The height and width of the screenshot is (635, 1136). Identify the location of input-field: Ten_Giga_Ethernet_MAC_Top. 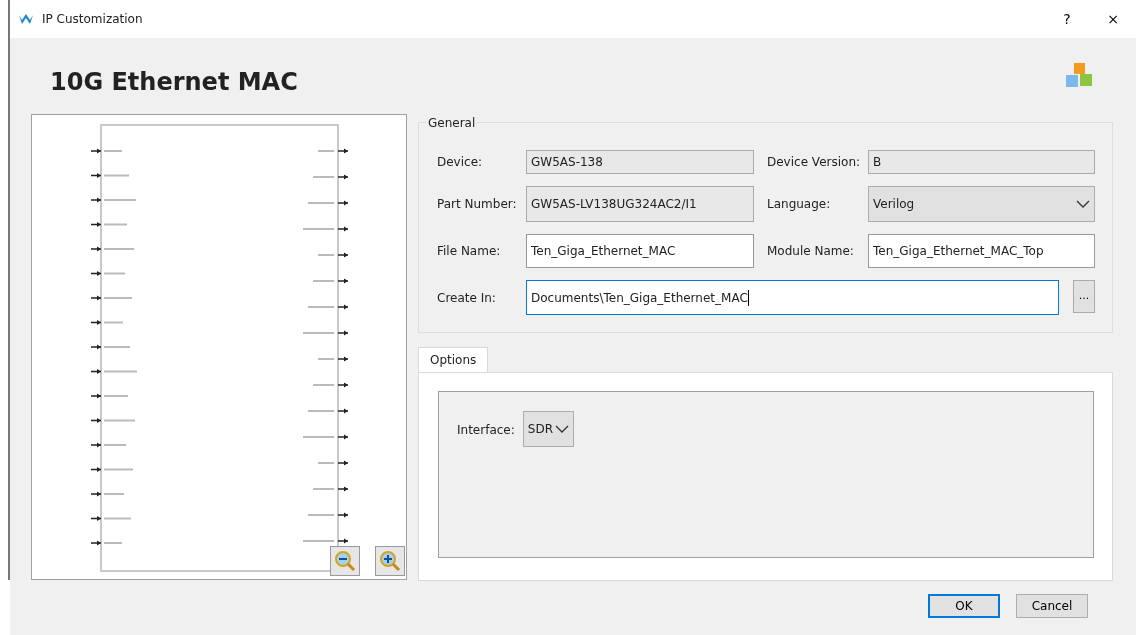
(981, 251).